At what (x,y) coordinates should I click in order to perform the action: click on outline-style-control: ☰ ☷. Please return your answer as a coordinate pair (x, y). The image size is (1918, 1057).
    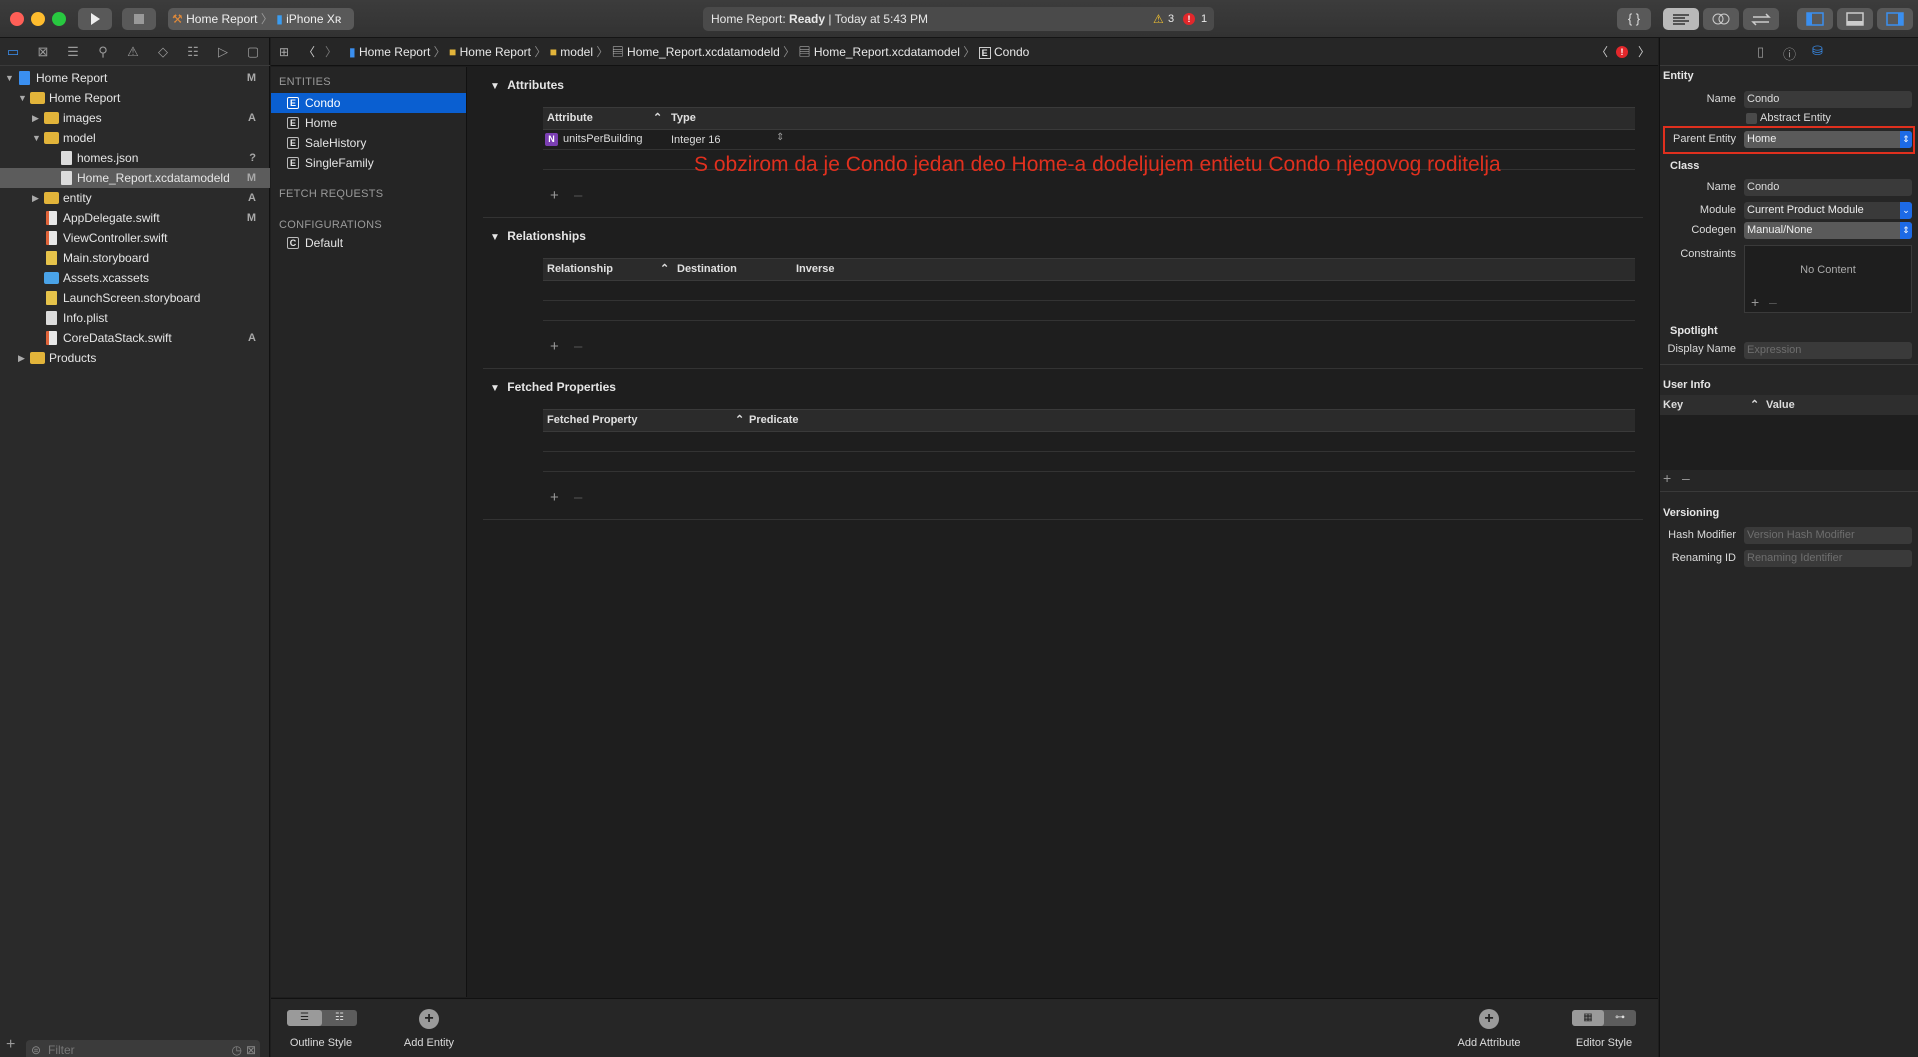
    Looking at the image, I should click on (322, 1018).